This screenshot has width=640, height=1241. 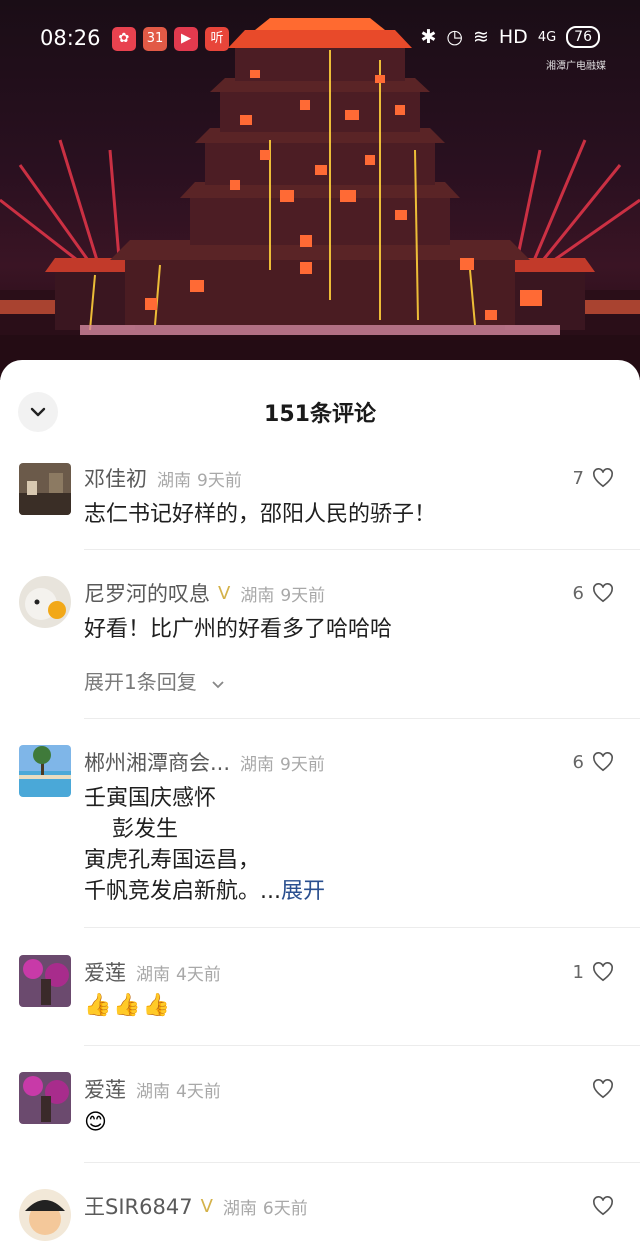 I want to click on comment-text: 志仁书记好样的，邵阳人民的骄子！, so click(x=260, y=514).